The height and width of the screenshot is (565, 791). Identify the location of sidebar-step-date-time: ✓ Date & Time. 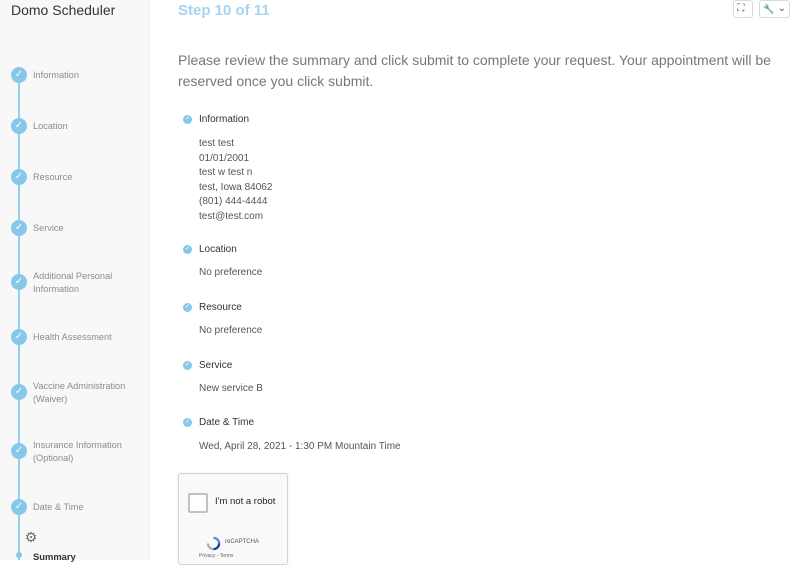
(74, 515).